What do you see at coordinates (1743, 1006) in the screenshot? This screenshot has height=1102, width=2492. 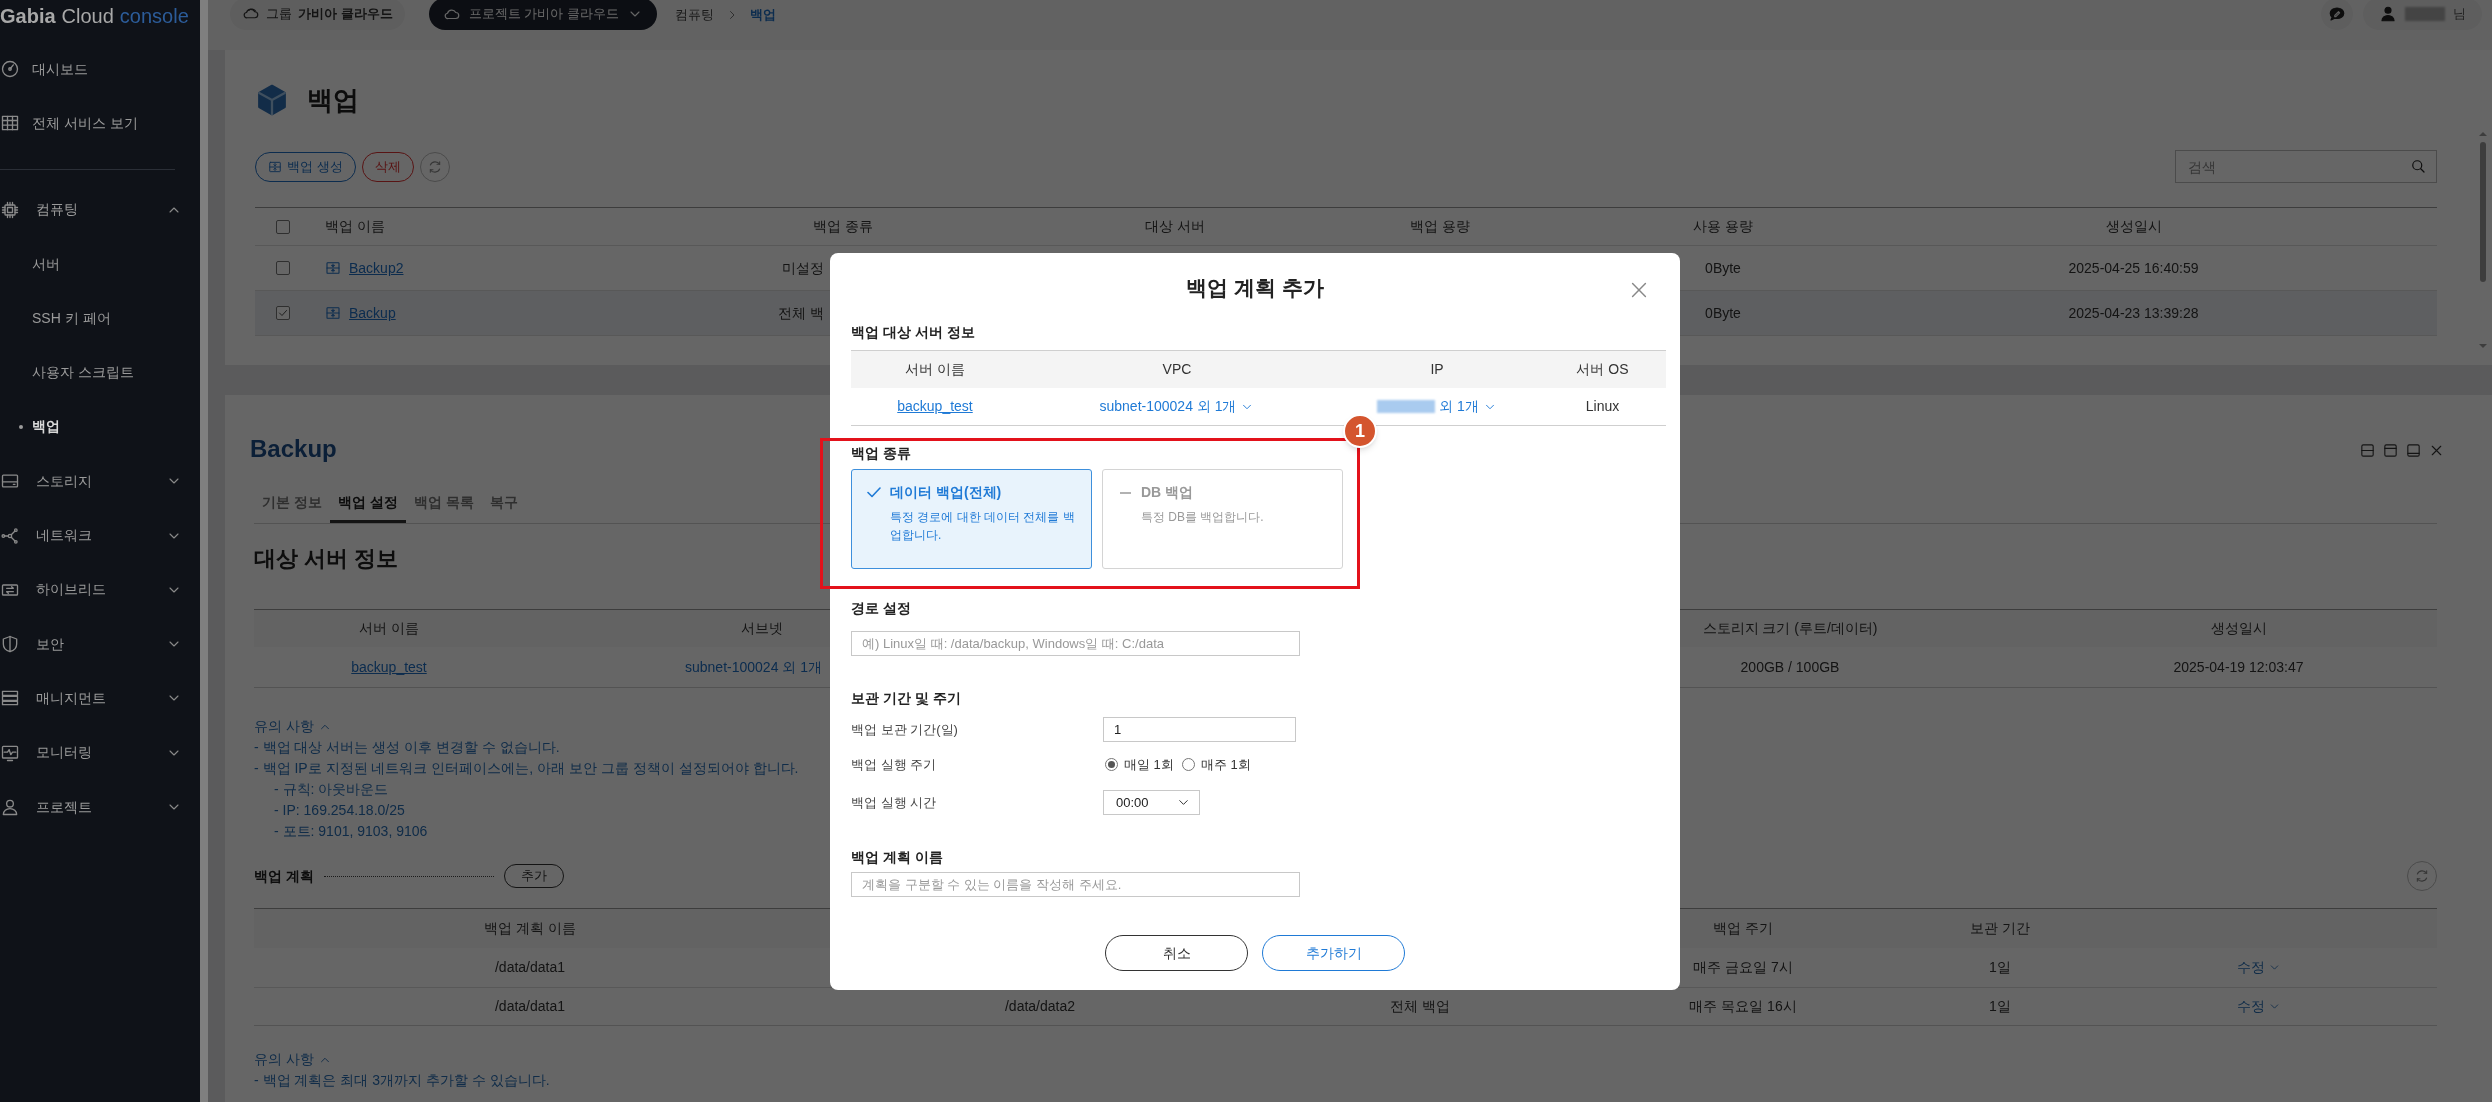 I see `table-cell-text: 매주 목요일 16시` at bounding box center [1743, 1006].